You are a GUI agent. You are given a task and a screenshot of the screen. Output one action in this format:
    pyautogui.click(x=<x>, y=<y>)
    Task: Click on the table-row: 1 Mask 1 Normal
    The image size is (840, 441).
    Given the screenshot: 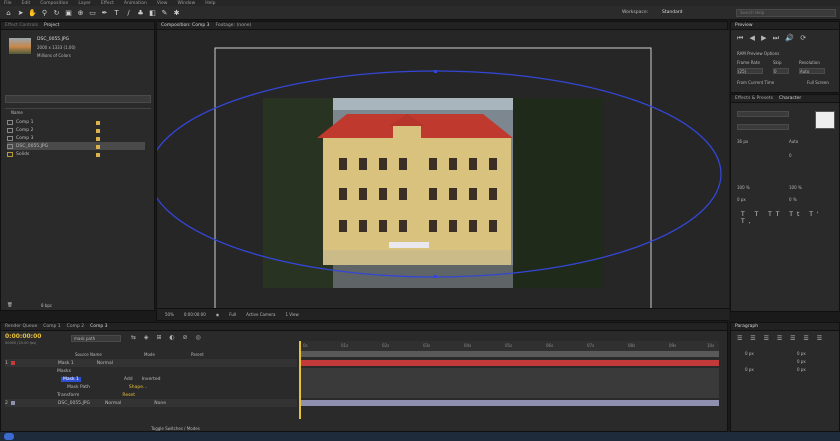 What is the action you would take?
    pyautogui.click(x=151, y=363)
    